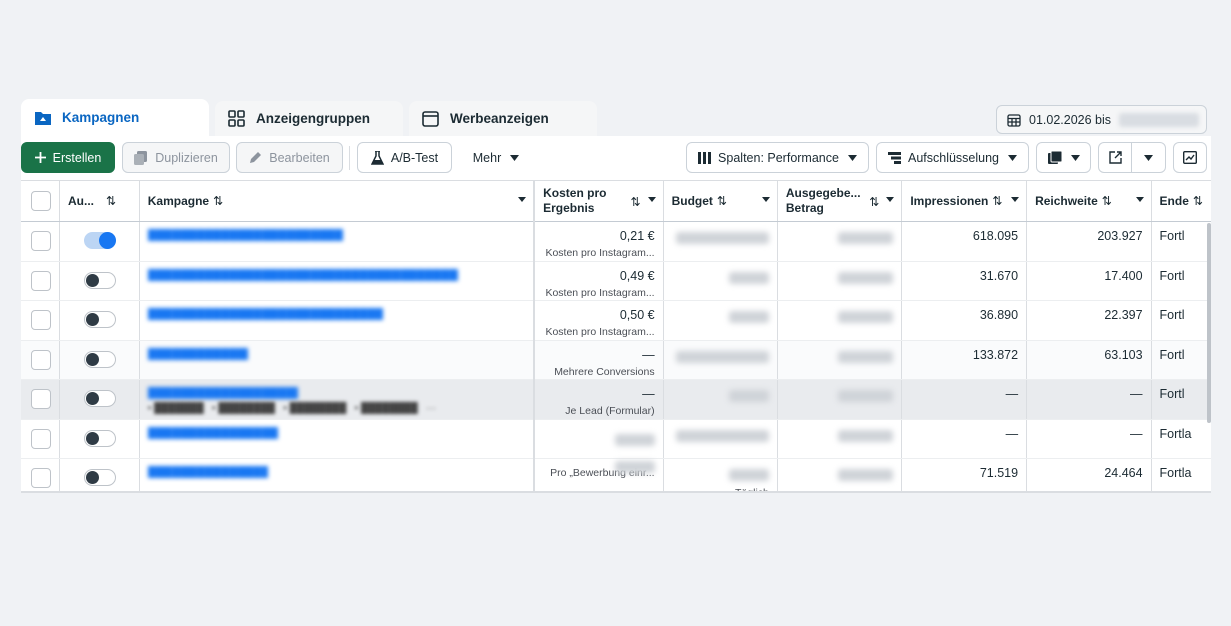 The width and height of the screenshot is (1231, 626). Describe the element at coordinates (337, 201) in the screenshot. I see `header-campaign: Kampagne ⇅` at that location.